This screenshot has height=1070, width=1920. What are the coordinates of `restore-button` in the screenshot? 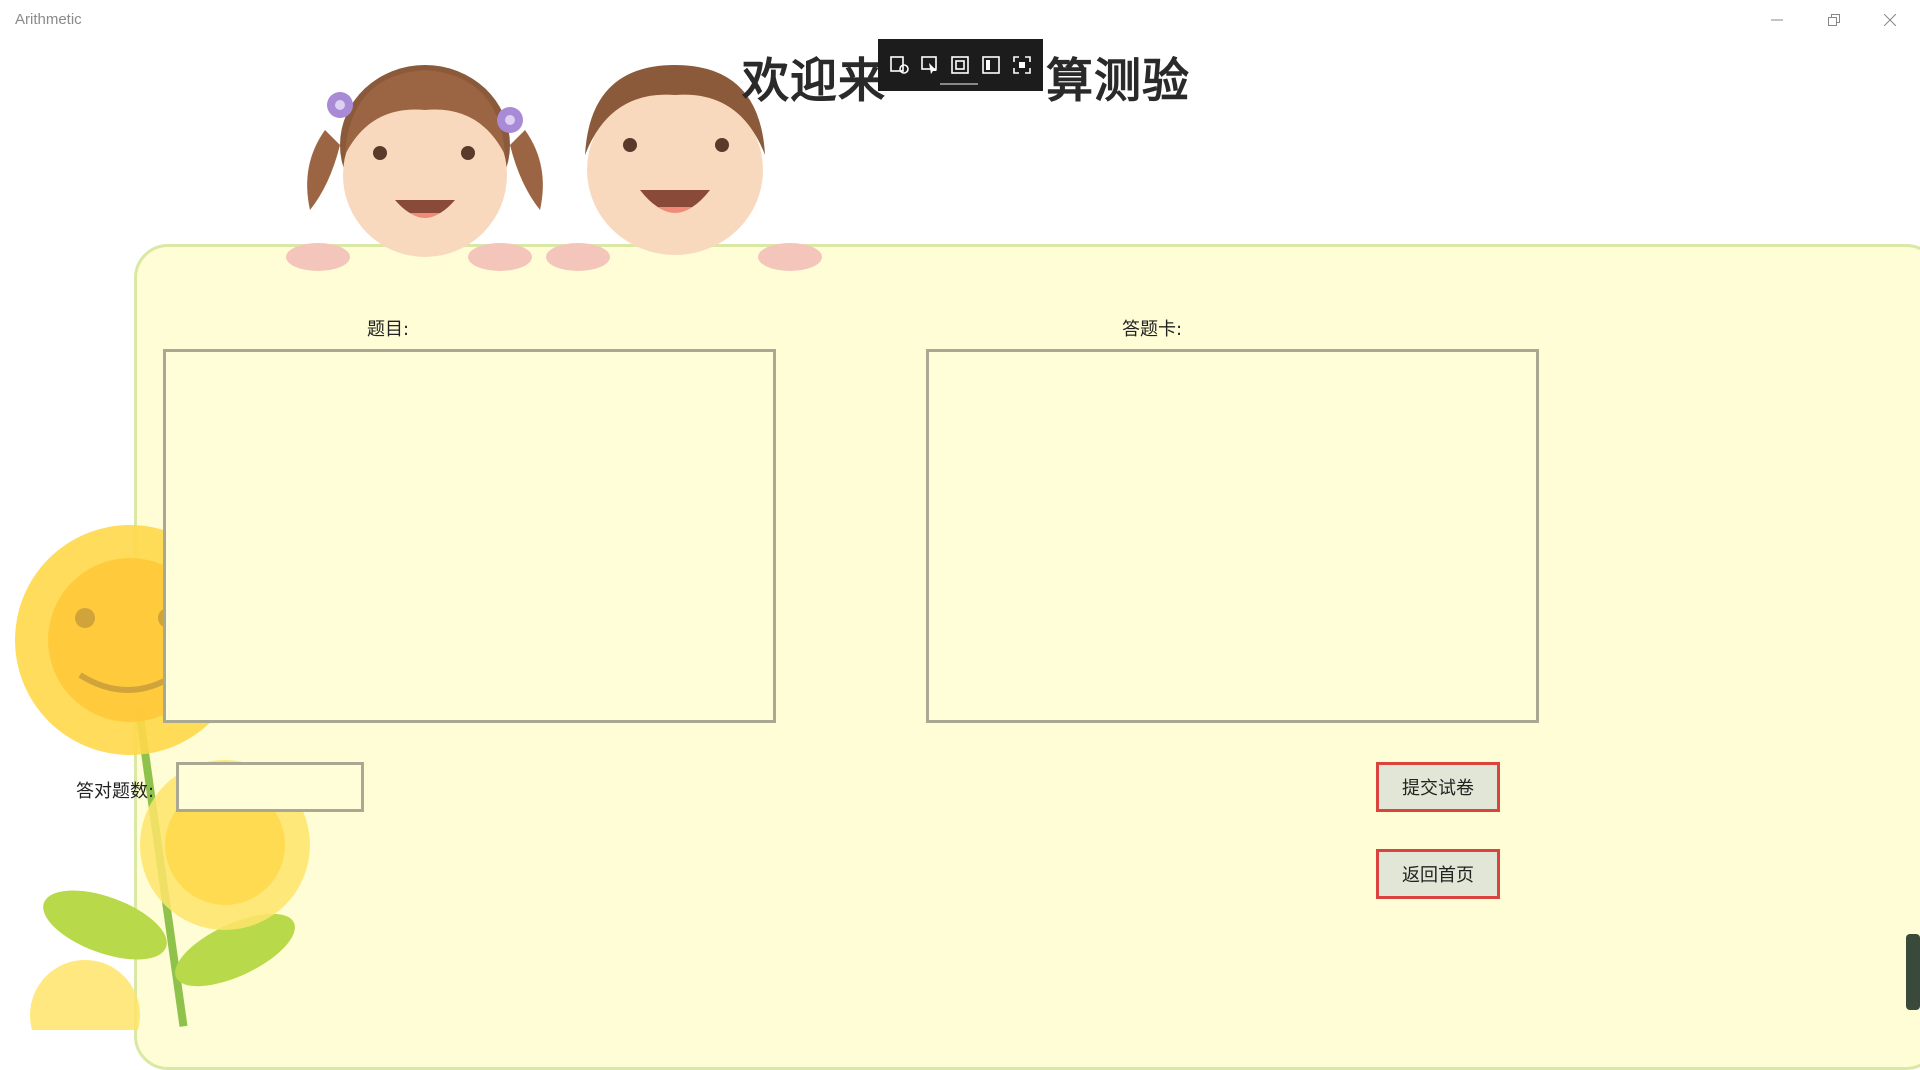 It's located at (1834, 20).